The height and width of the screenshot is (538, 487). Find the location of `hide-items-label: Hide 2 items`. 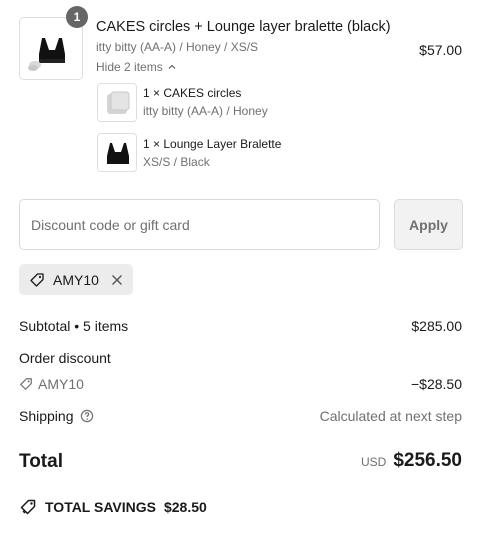

hide-items-label: Hide 2 items is located at coordinates (129, 67).